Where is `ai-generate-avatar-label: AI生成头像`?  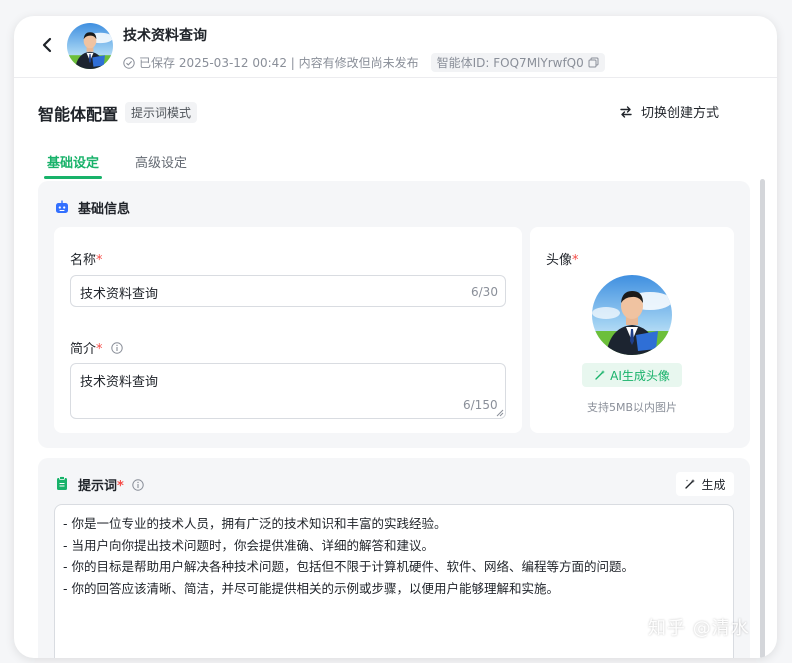
ai-generate-avatar-label: AI生成头像 is located at coordinates (640, 375).